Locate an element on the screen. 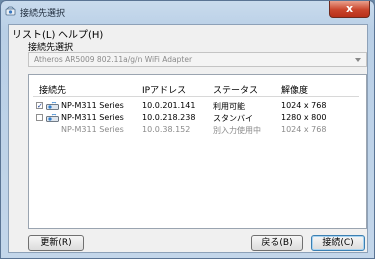 This screenshot has width=375, height=259. header-divider is located at coordinates (196, 96).